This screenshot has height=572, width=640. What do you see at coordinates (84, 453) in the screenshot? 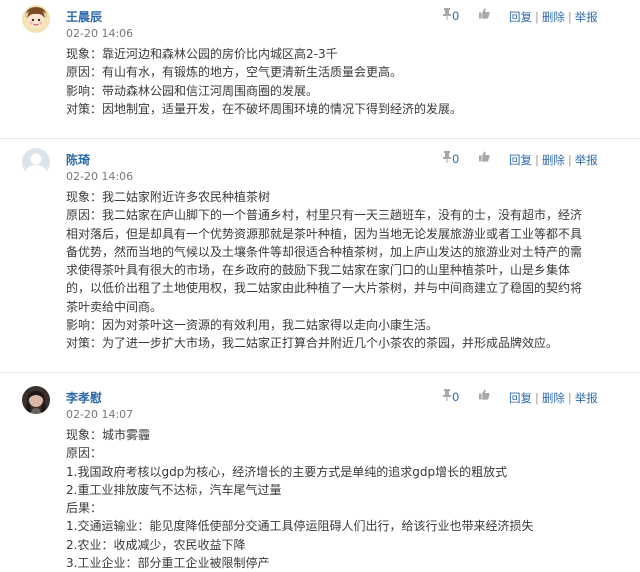
I see `comment-line: 原因：` at bounding box center [84, 453].